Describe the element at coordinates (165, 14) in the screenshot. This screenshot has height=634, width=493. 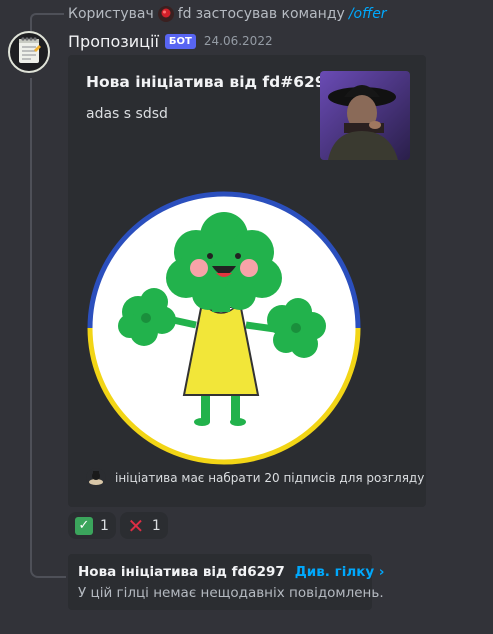
I see `user-avatar-red-icon` at that location.